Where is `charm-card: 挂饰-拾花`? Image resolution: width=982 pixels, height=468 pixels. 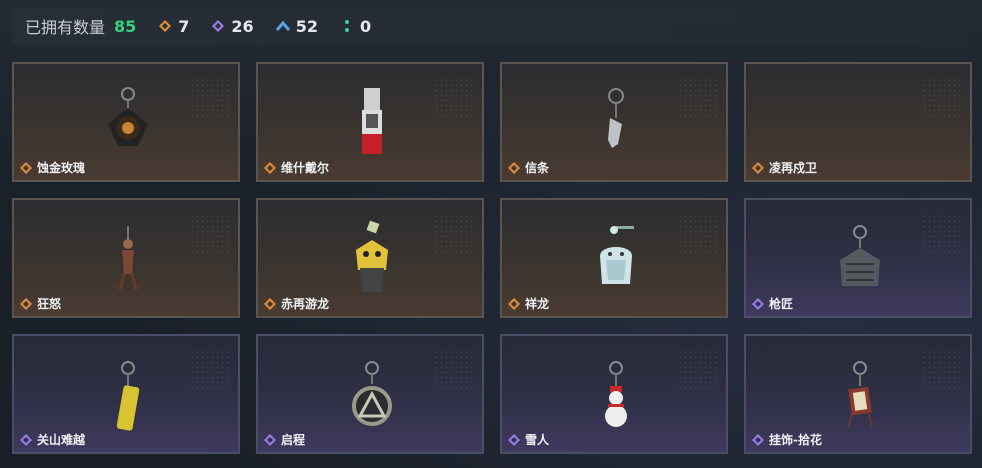
charm-card: 挂饰-拾花 is located at coordinates (858, 394).